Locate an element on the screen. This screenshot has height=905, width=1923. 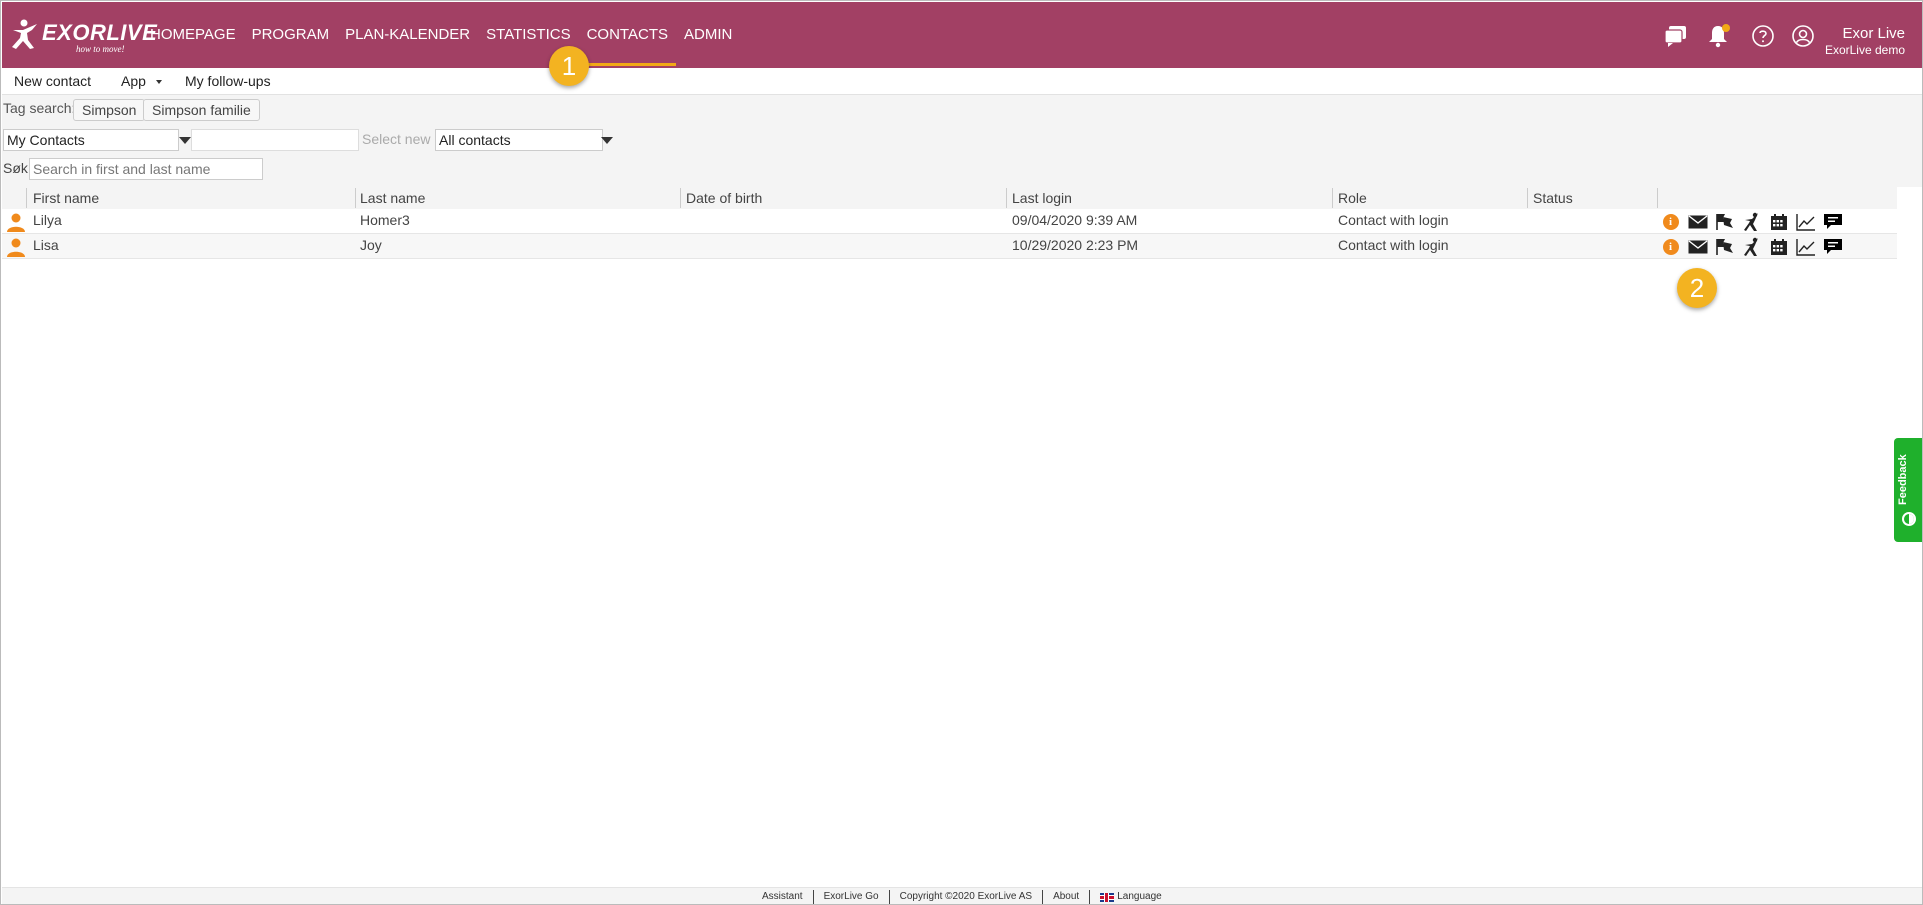
messages-icon is located at coordinates (1676, 36).